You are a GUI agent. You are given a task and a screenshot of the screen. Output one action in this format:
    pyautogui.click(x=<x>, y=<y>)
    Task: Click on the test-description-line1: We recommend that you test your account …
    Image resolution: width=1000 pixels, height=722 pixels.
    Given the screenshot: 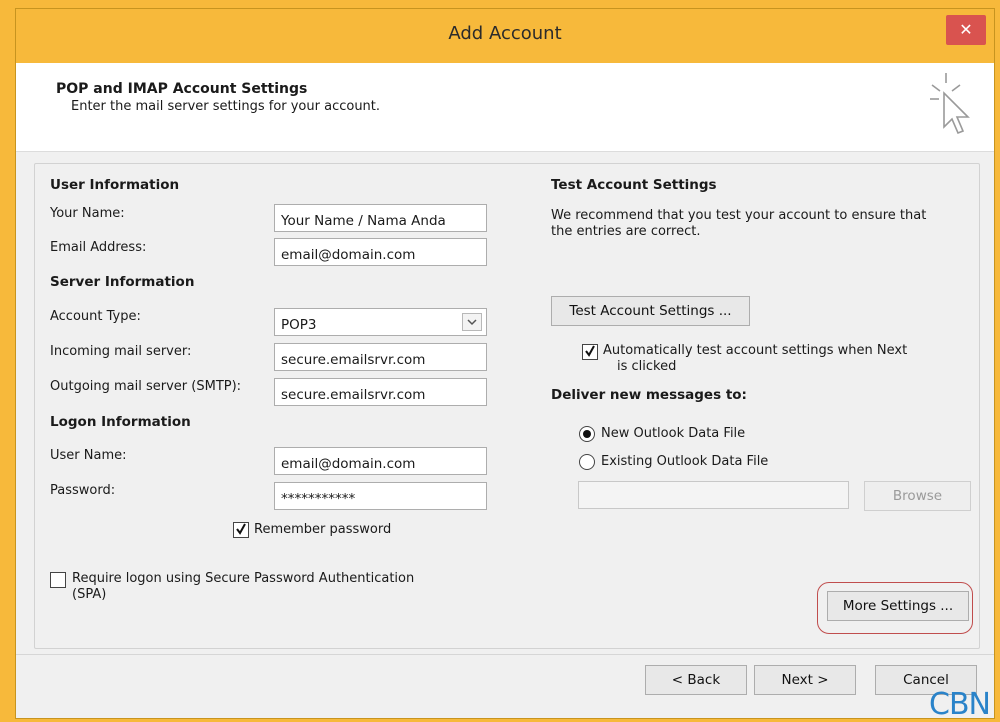 What is the action you would take?
    pyautogui.click(x=739, y=215)
    